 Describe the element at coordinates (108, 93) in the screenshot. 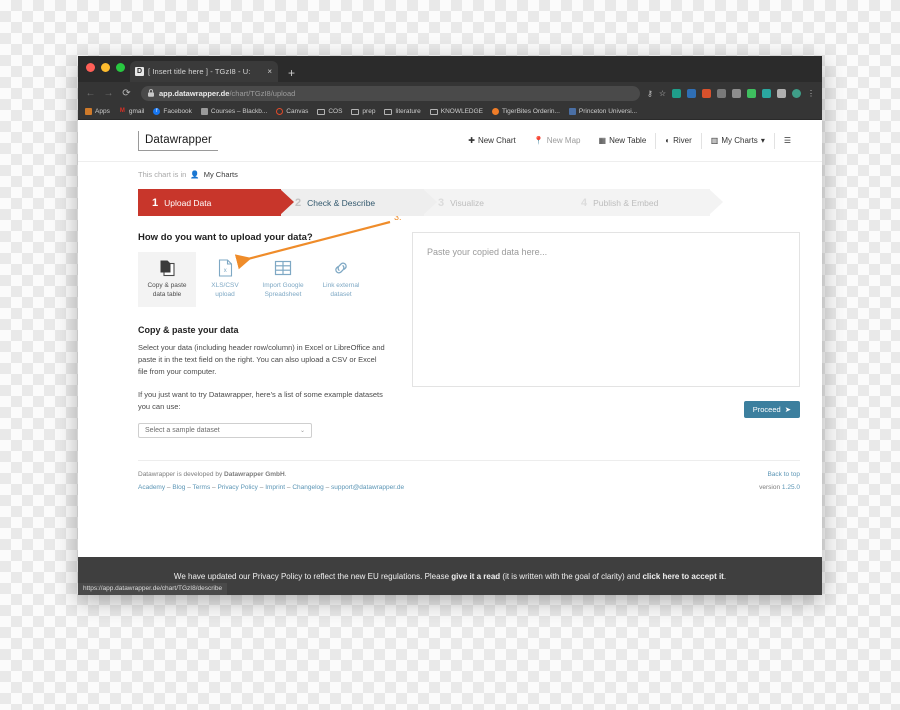

I see `forward-icon: →` at that location.